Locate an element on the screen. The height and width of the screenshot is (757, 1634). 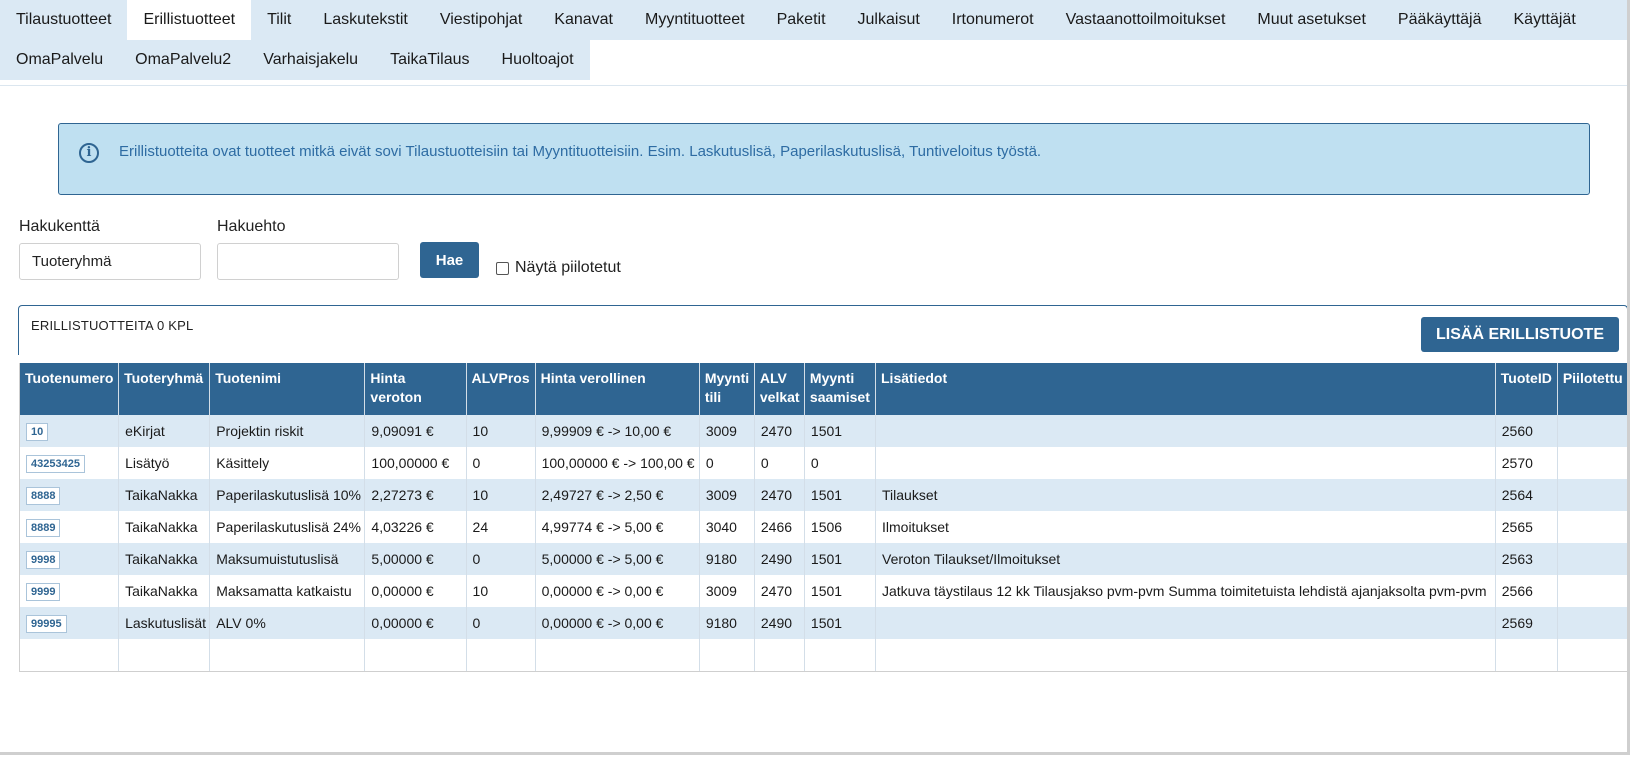
tab-huoltoajot: Huoltoajot is located at coordinates (537, 60).